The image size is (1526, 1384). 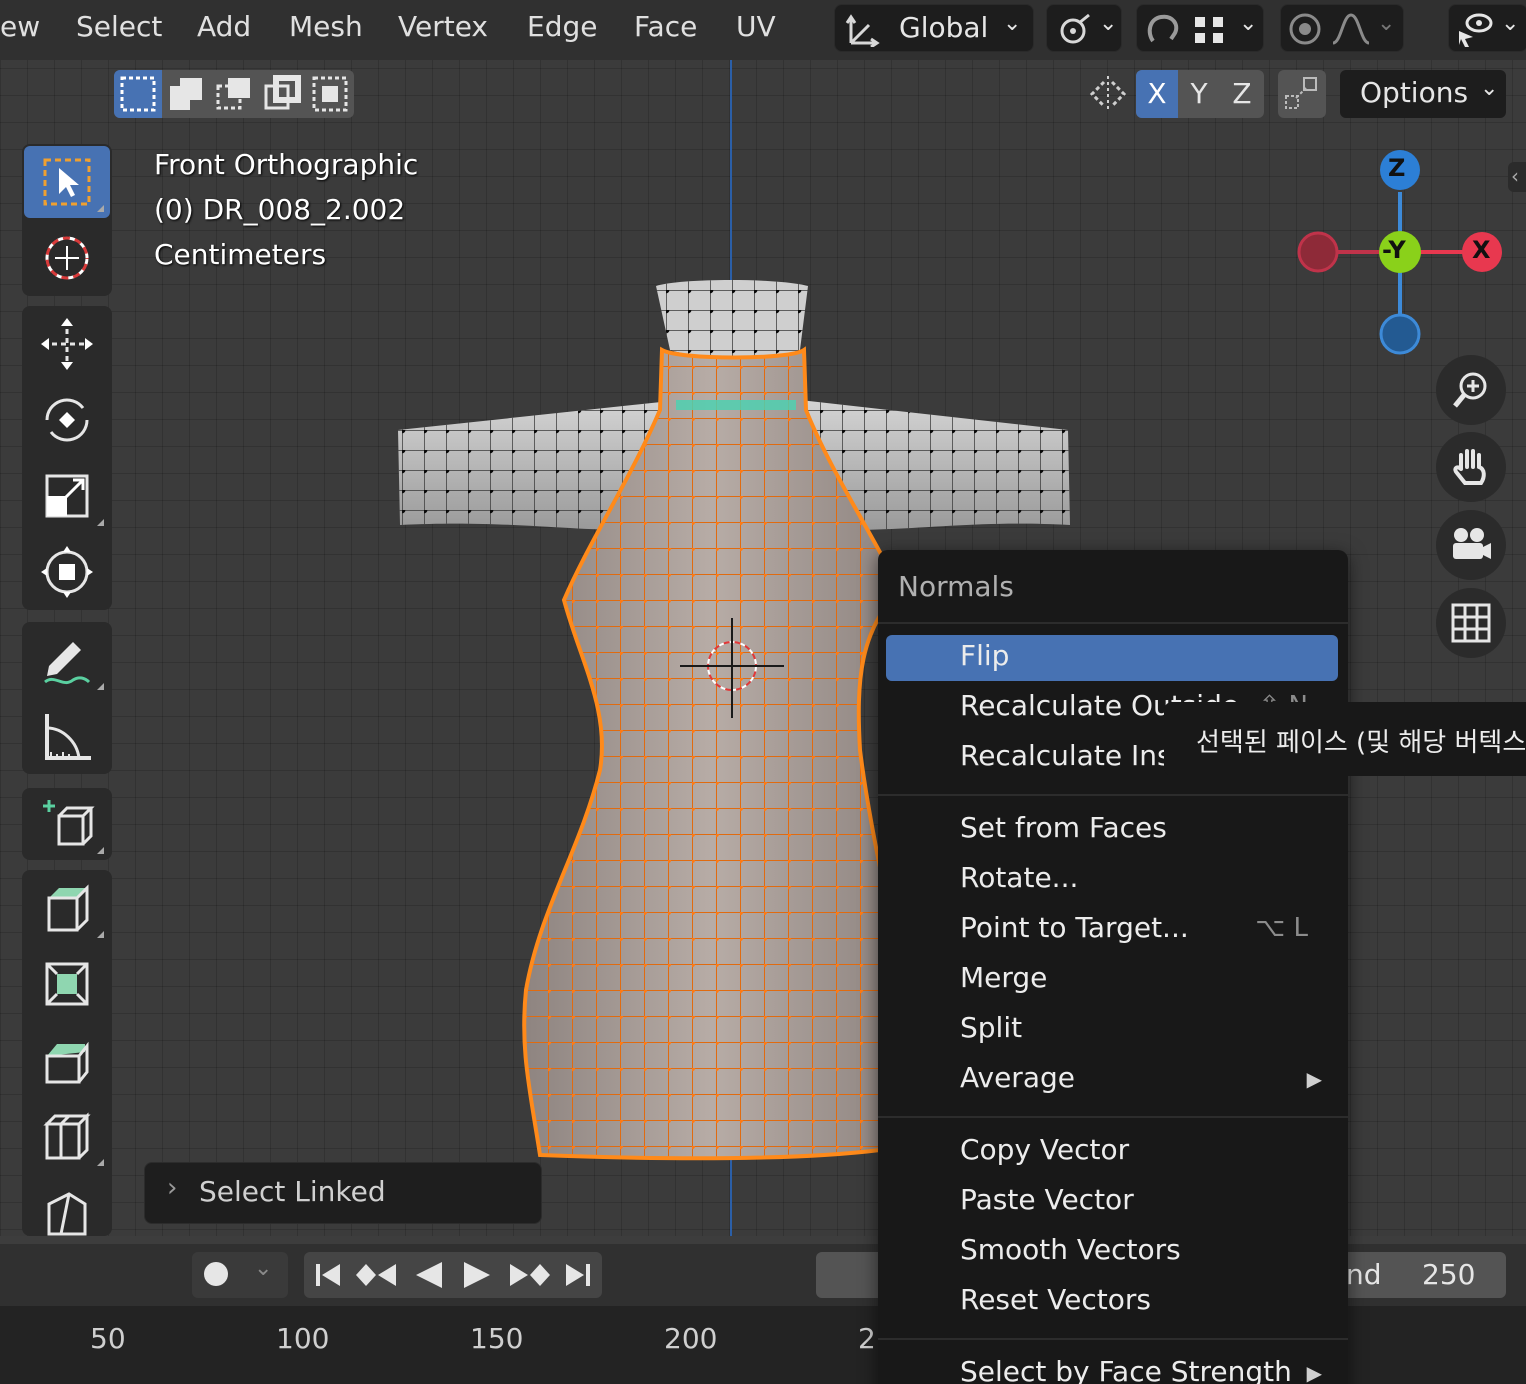 What do you see at coordinates (240, 1275) in the screenshot?
I see `auto-keying-group: ⌄` at bounding box center [240, 1275].